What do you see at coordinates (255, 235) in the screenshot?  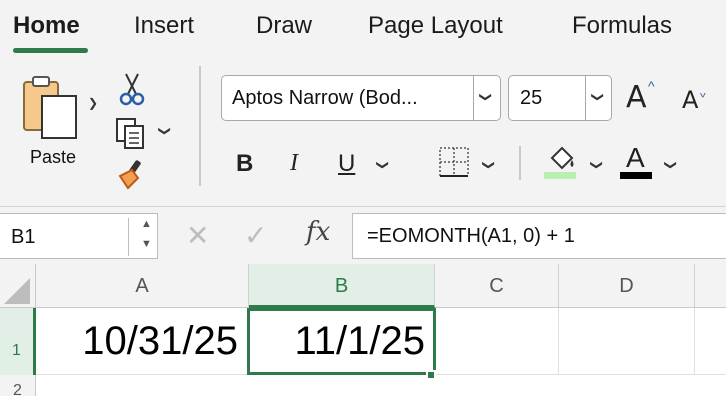 I see `enter-checkmark-icon: ✓` at bounding box center [255, 235].